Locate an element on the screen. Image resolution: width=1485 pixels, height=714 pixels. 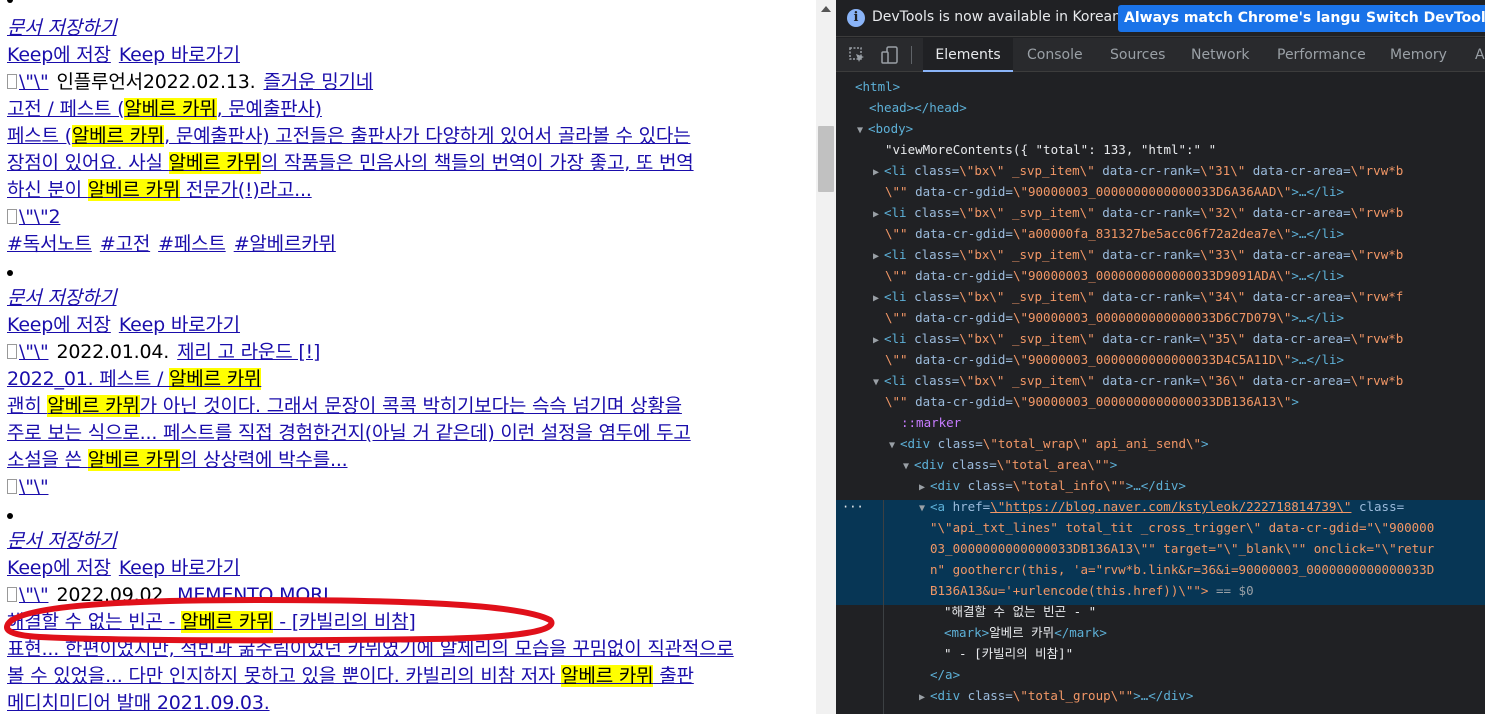
tag-link: #알베르카뮈 is located at coordinates (285, 244).